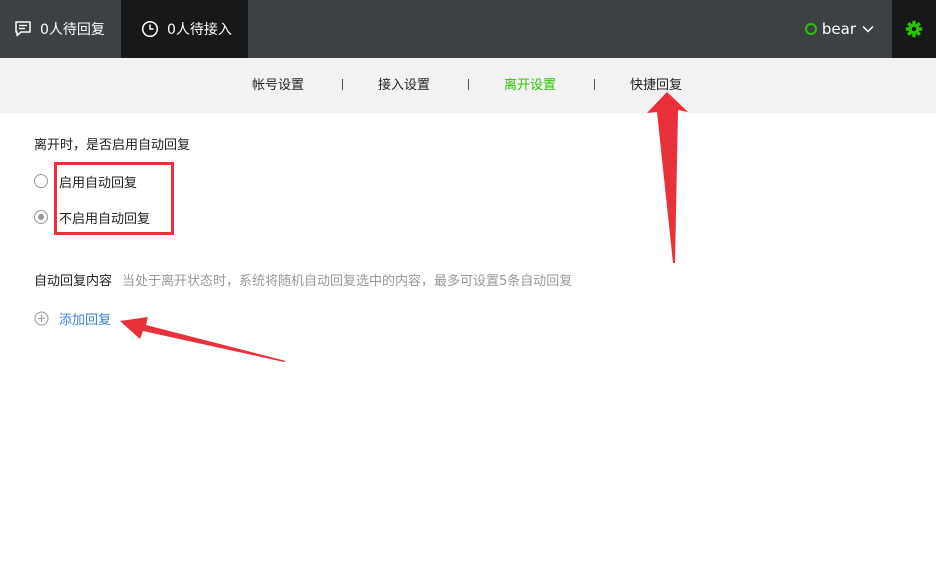  I want to click on auto-reply-content-label: 自动回复内容, so click(73, 281).